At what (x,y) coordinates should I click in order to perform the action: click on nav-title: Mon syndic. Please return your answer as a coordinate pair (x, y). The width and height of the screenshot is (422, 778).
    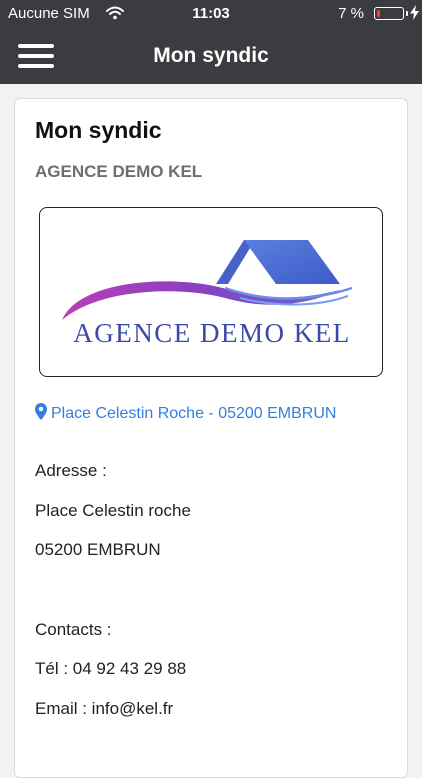
    Looking at the image, I should click on (211, 55).